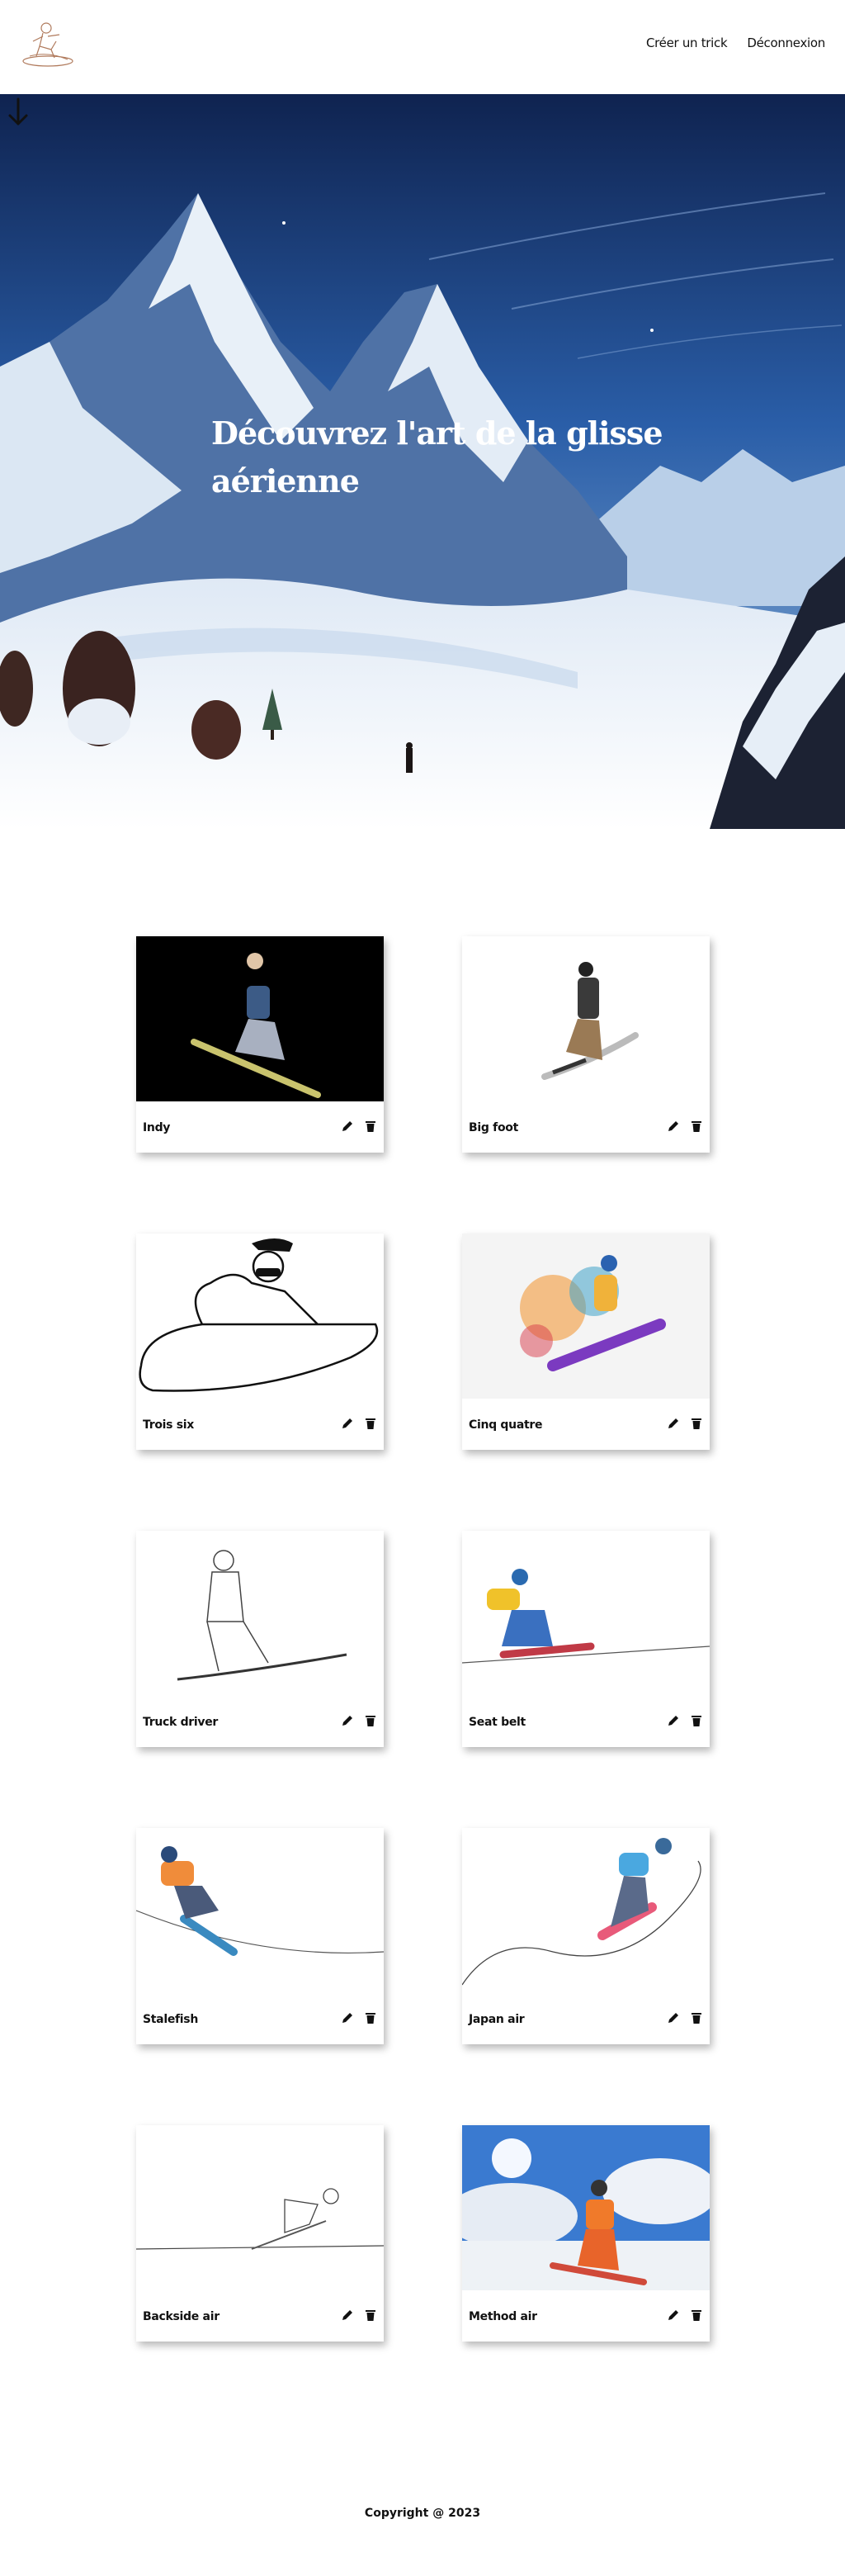 Image resolution: width=845 pixels, height=2576 pixels. Describe the element at coordinates (181, 2316) in the screenshot. I see `trick-name: Backside air` at that location.